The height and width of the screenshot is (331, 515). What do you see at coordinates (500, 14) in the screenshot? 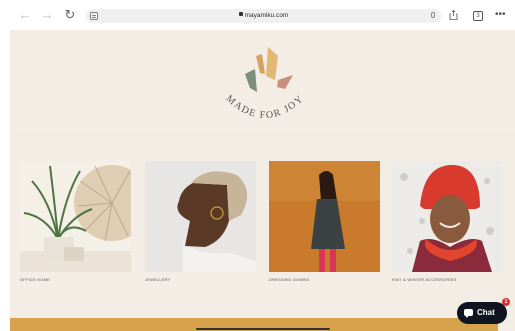
I see `more-options-button: •••` at bounding box center [500, 14].